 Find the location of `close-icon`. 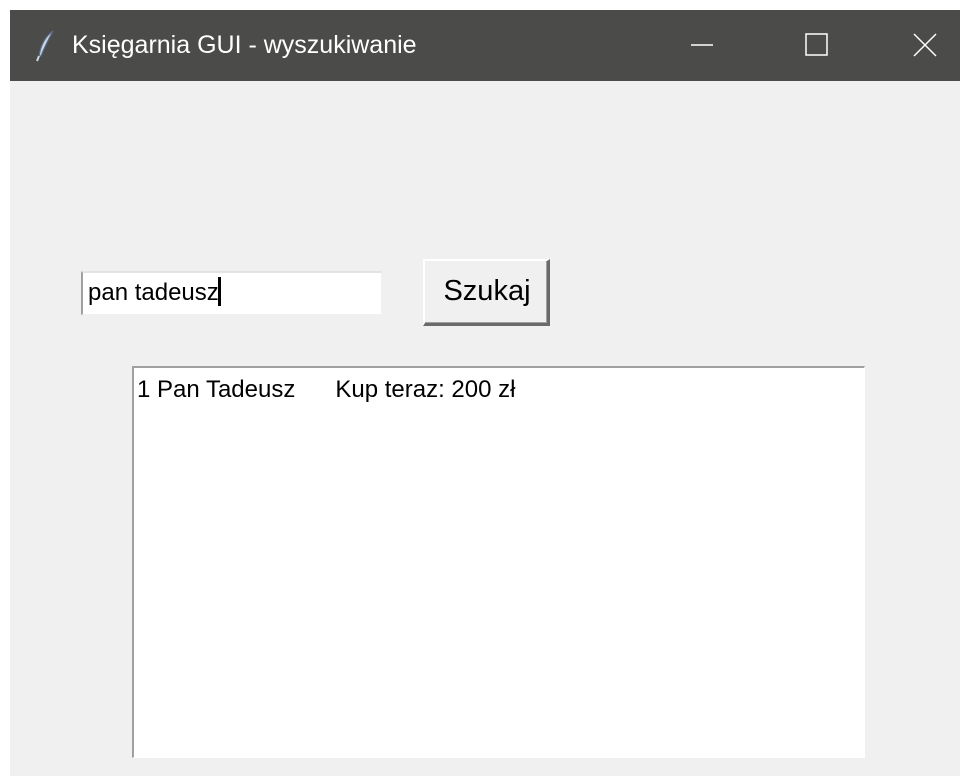

close-icon is located at coordinates (925, 45).